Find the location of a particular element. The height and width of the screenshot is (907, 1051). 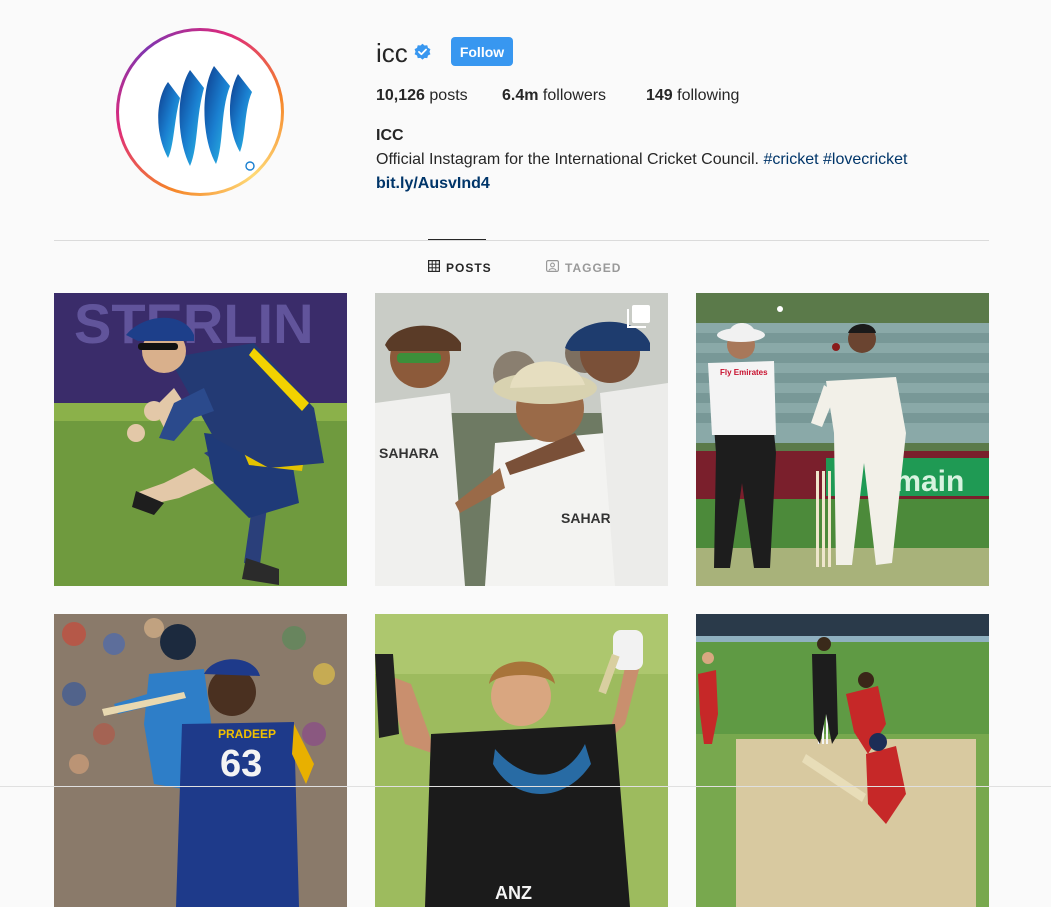

avatar-image is located at coordinates (200, 112).